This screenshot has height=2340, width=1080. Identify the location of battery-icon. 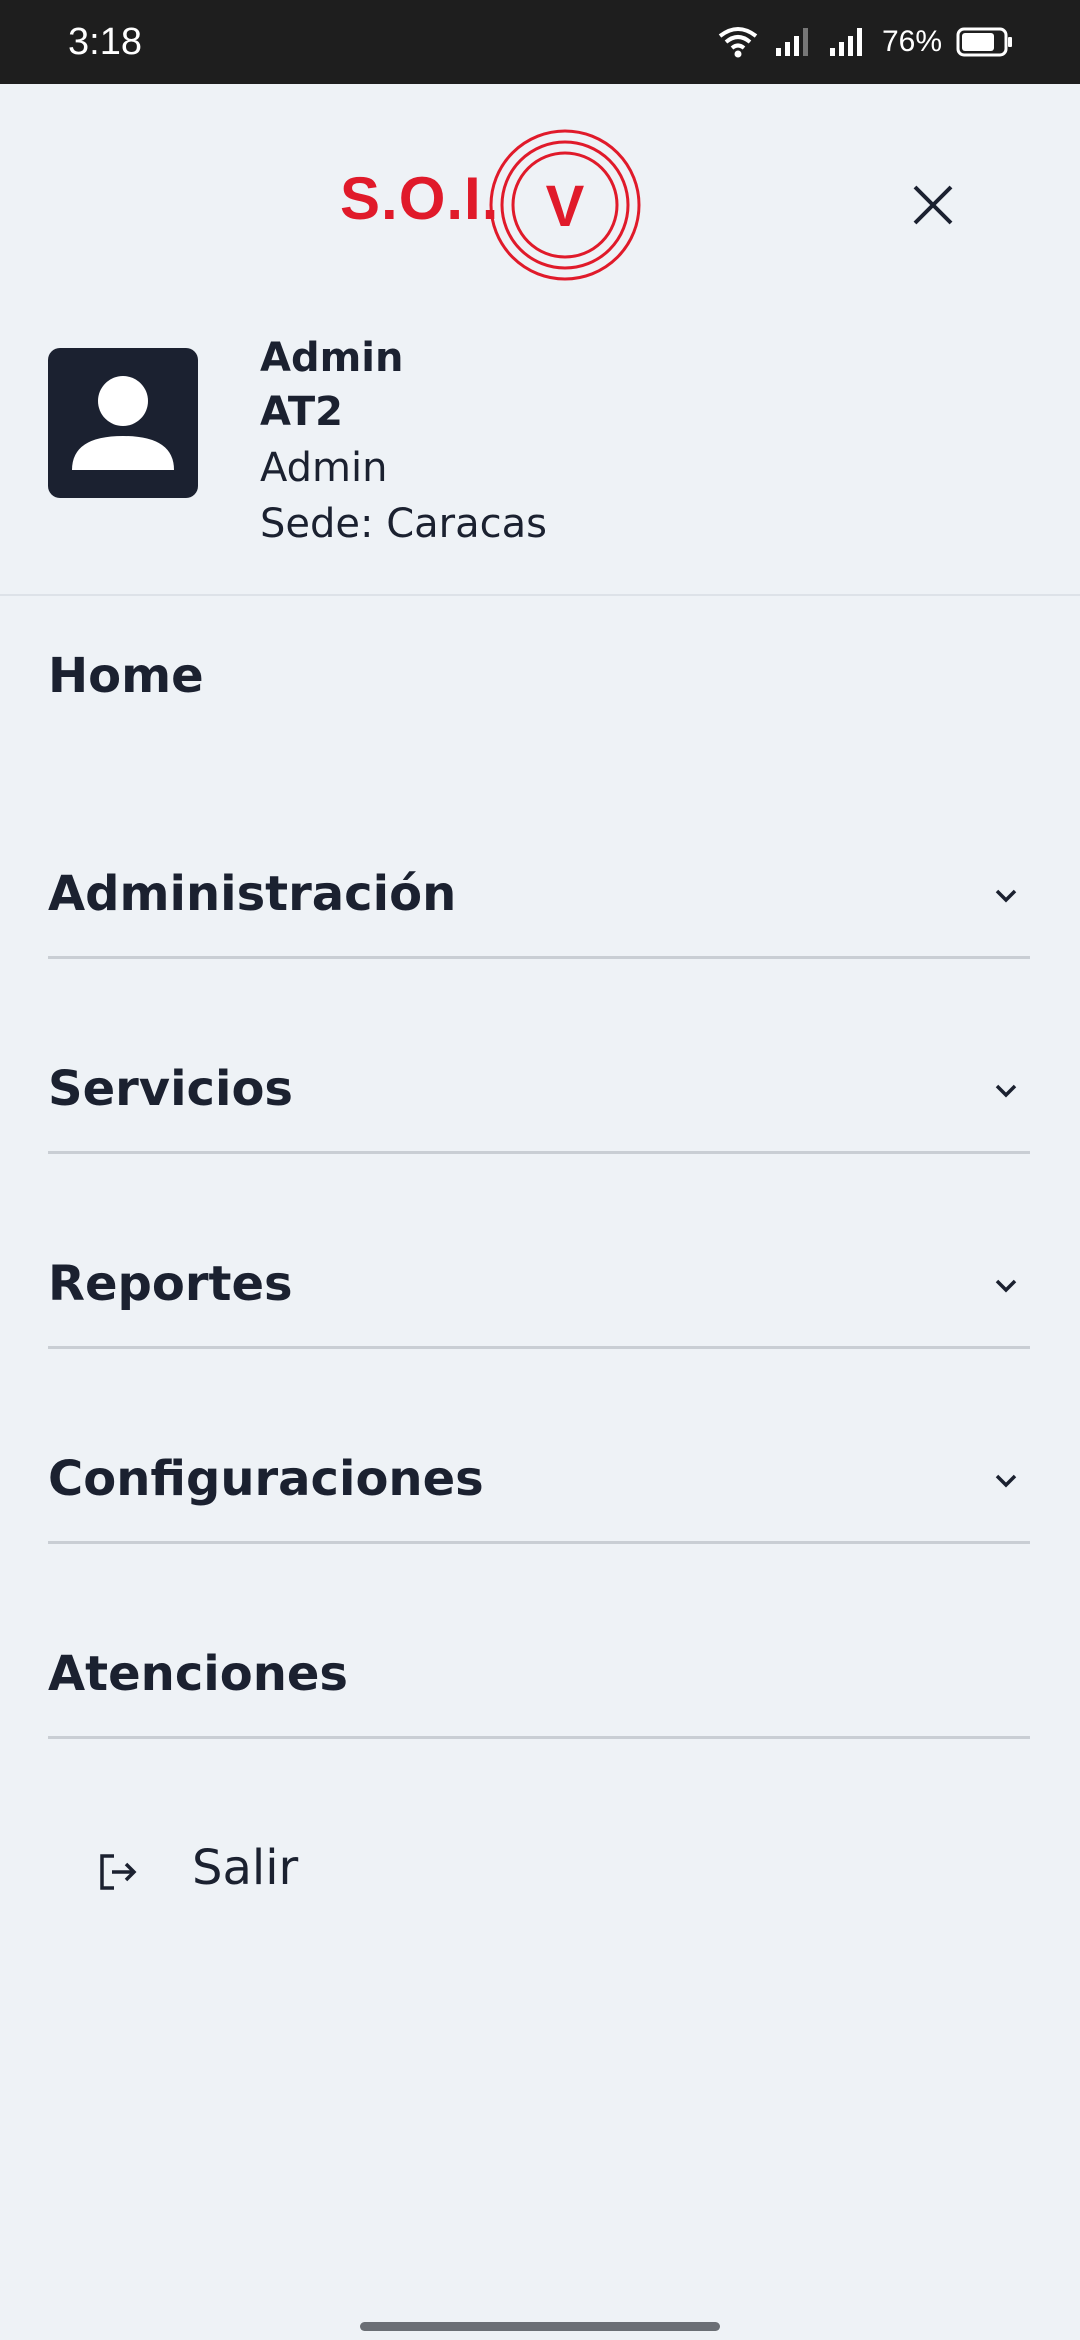
(984, 42).